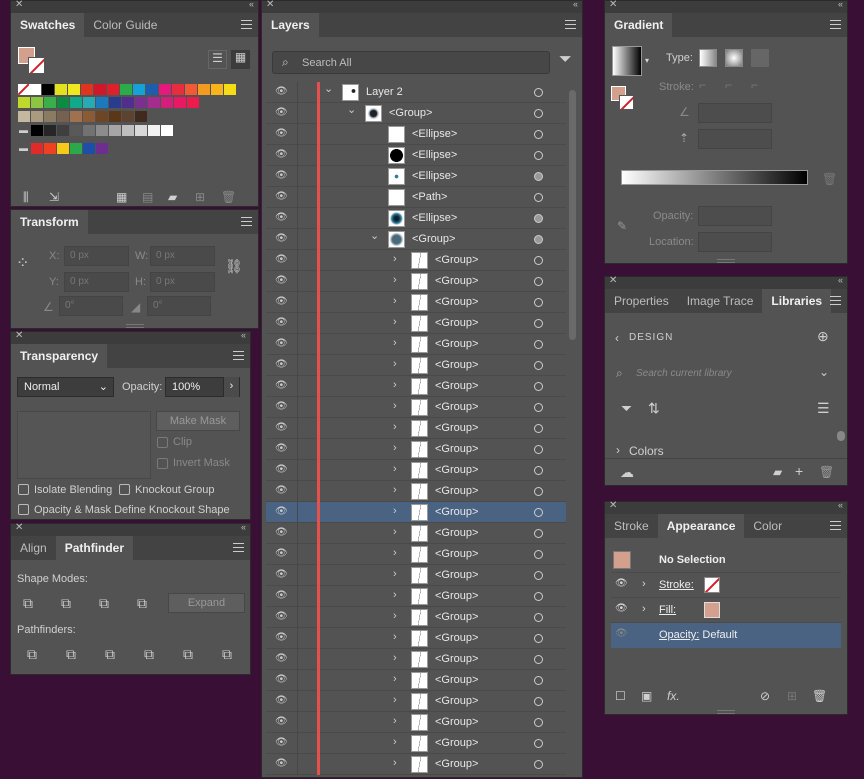 This screenshot has height=779, width=864. Describe the element at coordinates (59, 356) in the screenshot. I see `tab-transparency: Transparency` at that location.